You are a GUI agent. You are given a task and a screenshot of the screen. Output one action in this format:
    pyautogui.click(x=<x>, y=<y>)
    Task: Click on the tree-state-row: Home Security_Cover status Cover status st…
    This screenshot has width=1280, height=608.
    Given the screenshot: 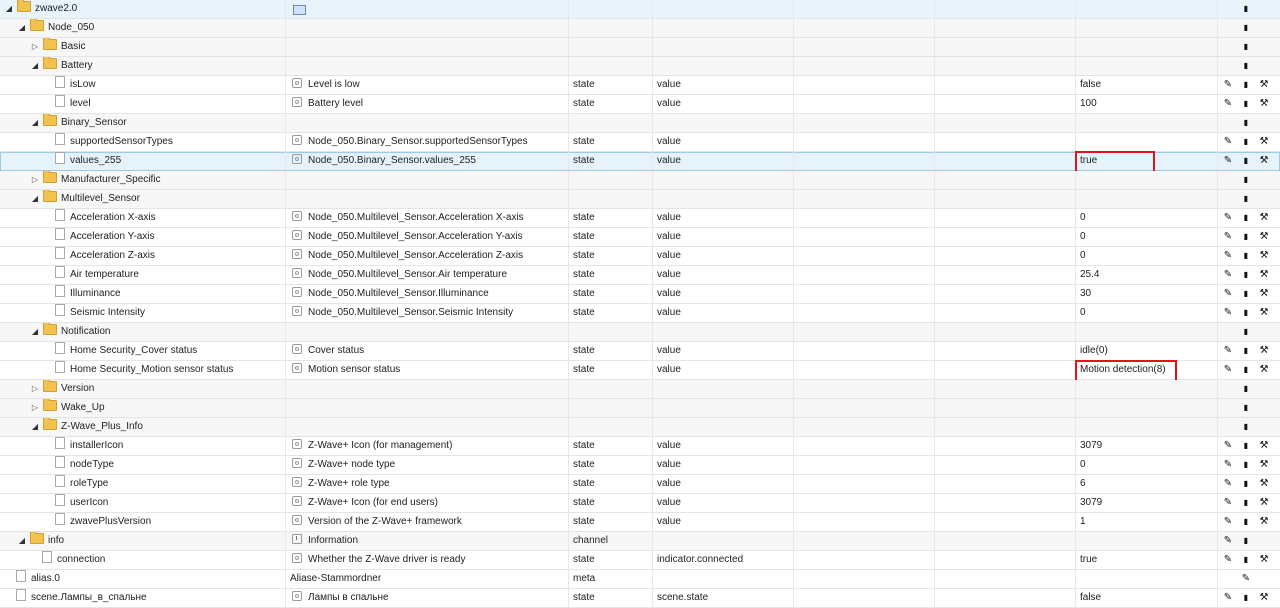 What is the action you would take?
    pyautogui.click(x=640, y=351)
    